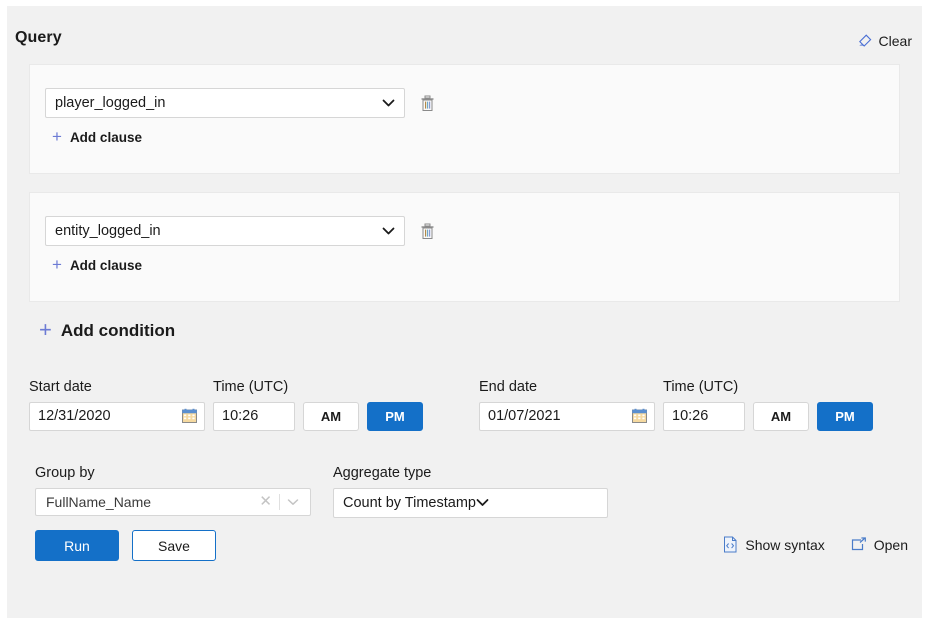  I want to click on end-time-field: Time (UTC) 10:26, so click(704, 405).